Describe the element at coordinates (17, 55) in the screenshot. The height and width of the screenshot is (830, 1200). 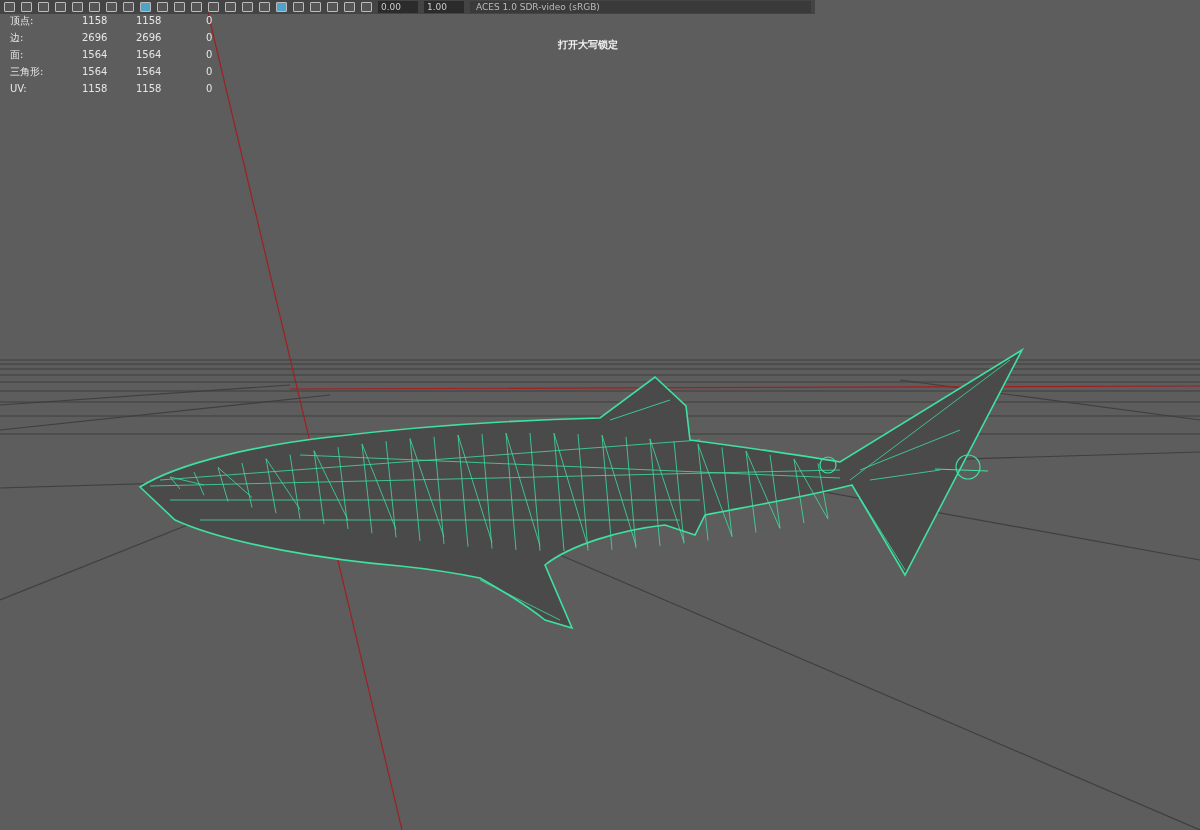
I see `stat-label: 面:` at that location.